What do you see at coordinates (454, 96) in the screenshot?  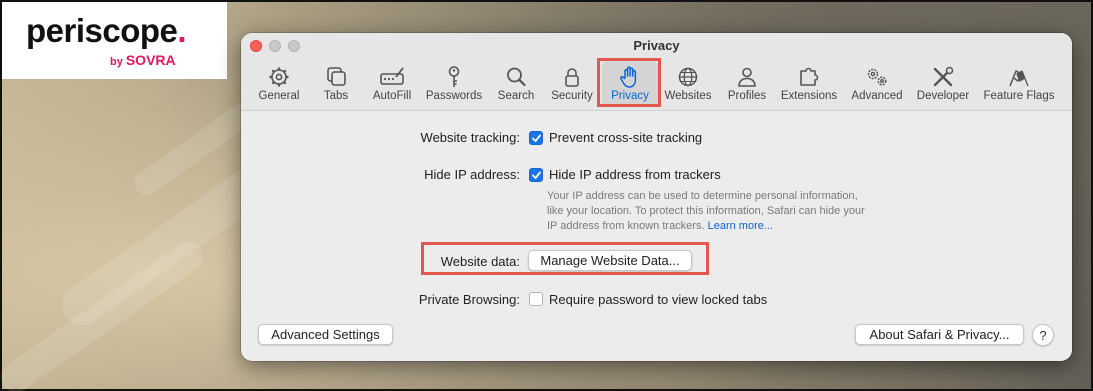 I see `tab-label: Passwords` at bounding box center [454, 96].